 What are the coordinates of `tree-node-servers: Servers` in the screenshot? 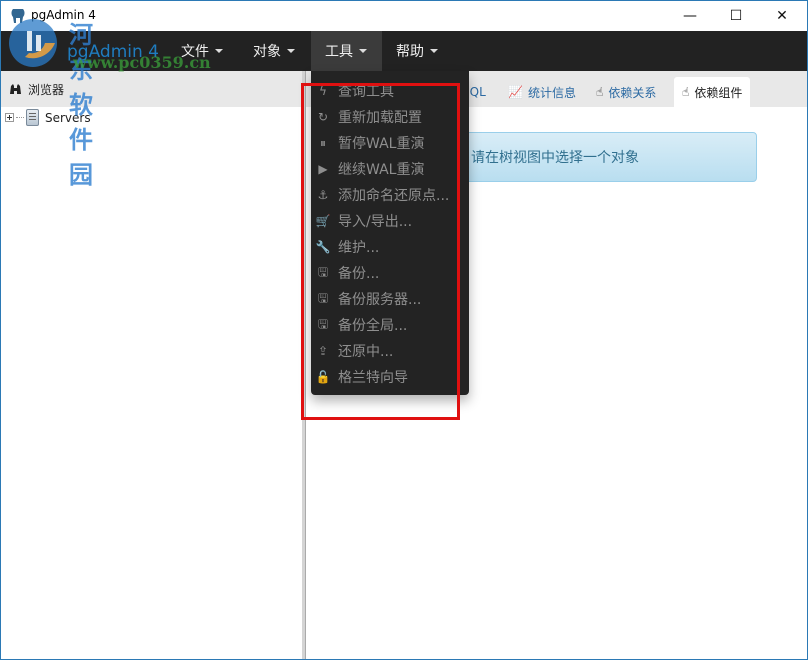 It's located at (48, 117).